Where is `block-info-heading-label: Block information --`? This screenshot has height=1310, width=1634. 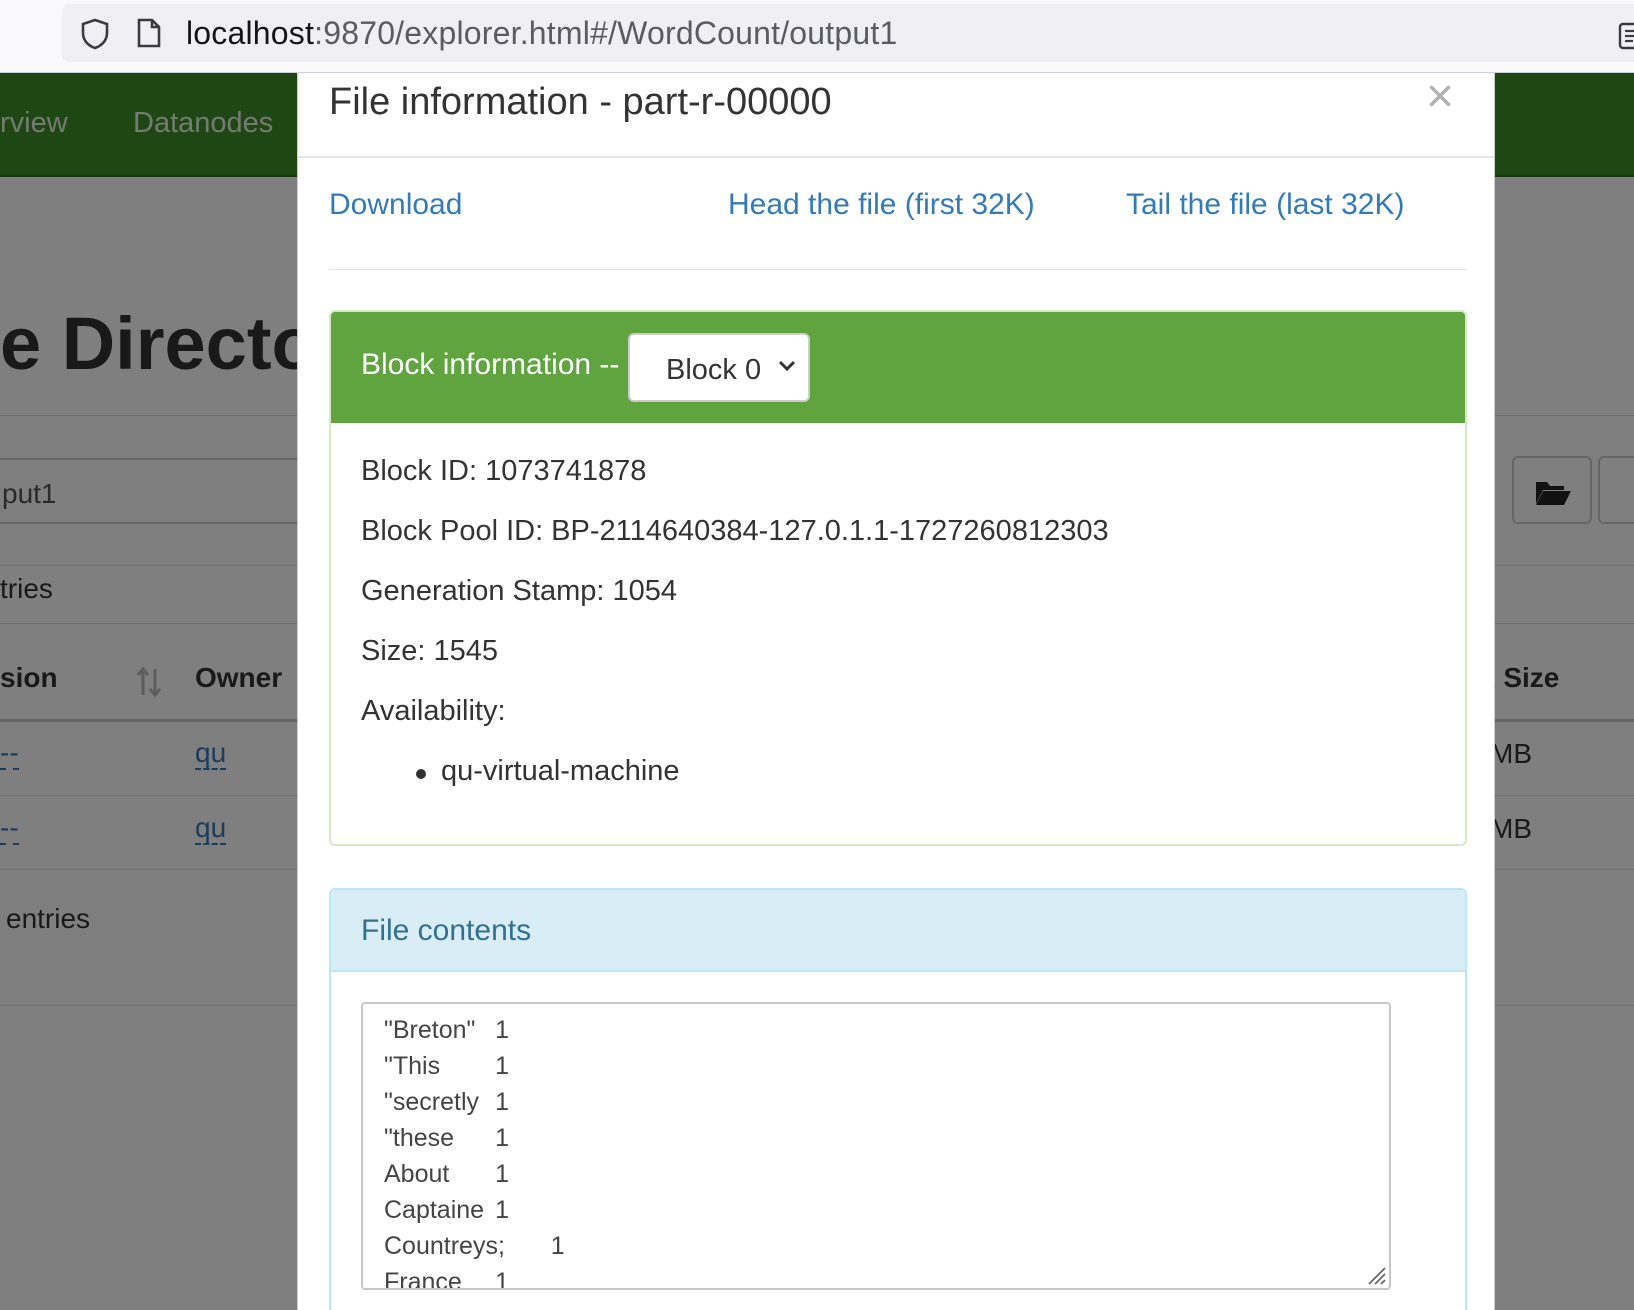 block-info-heading-label: Block information -- is located at coordinates (490, 364).